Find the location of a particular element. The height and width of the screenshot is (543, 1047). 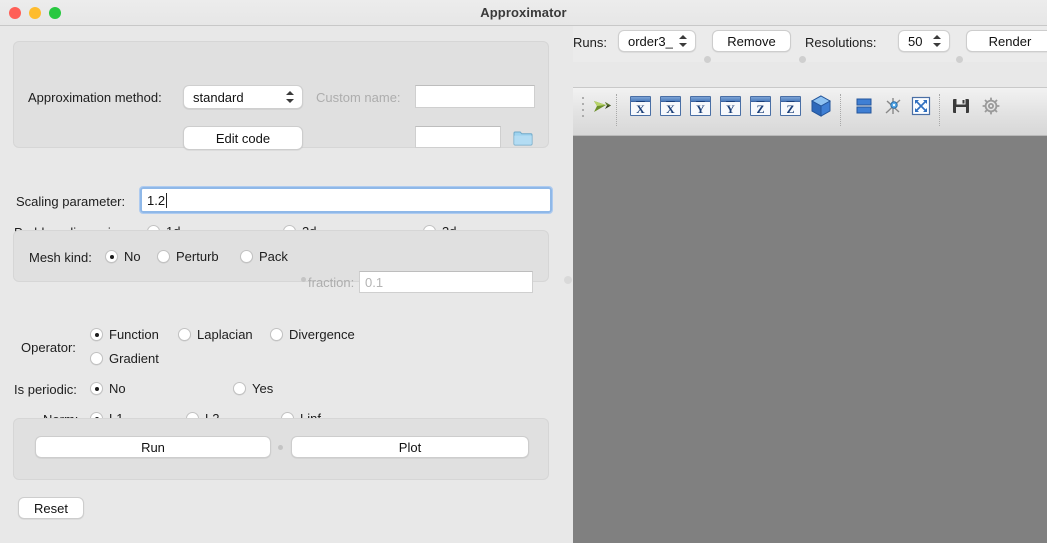

edit-code-button: Edit code is located at coordinates (243, 138).